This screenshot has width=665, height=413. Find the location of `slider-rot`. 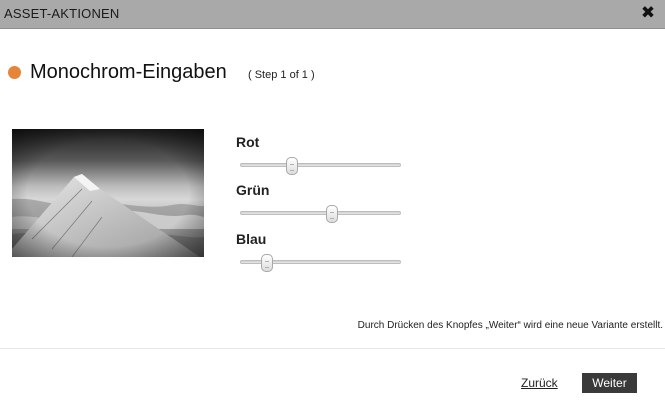

slider-rot is located at coordinates (320, 166).